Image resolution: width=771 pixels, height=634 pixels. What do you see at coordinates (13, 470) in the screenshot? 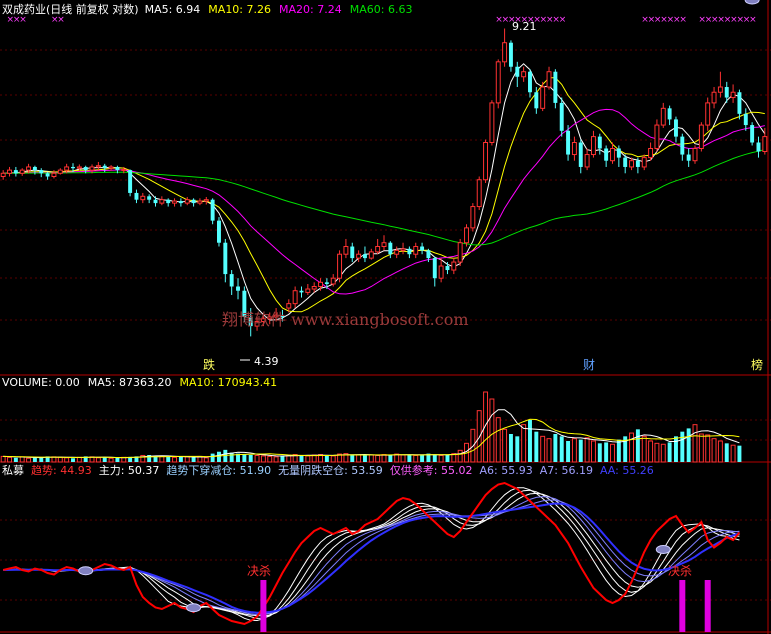
I see `indicator-name: 私募` at bounding box center [13, 470].